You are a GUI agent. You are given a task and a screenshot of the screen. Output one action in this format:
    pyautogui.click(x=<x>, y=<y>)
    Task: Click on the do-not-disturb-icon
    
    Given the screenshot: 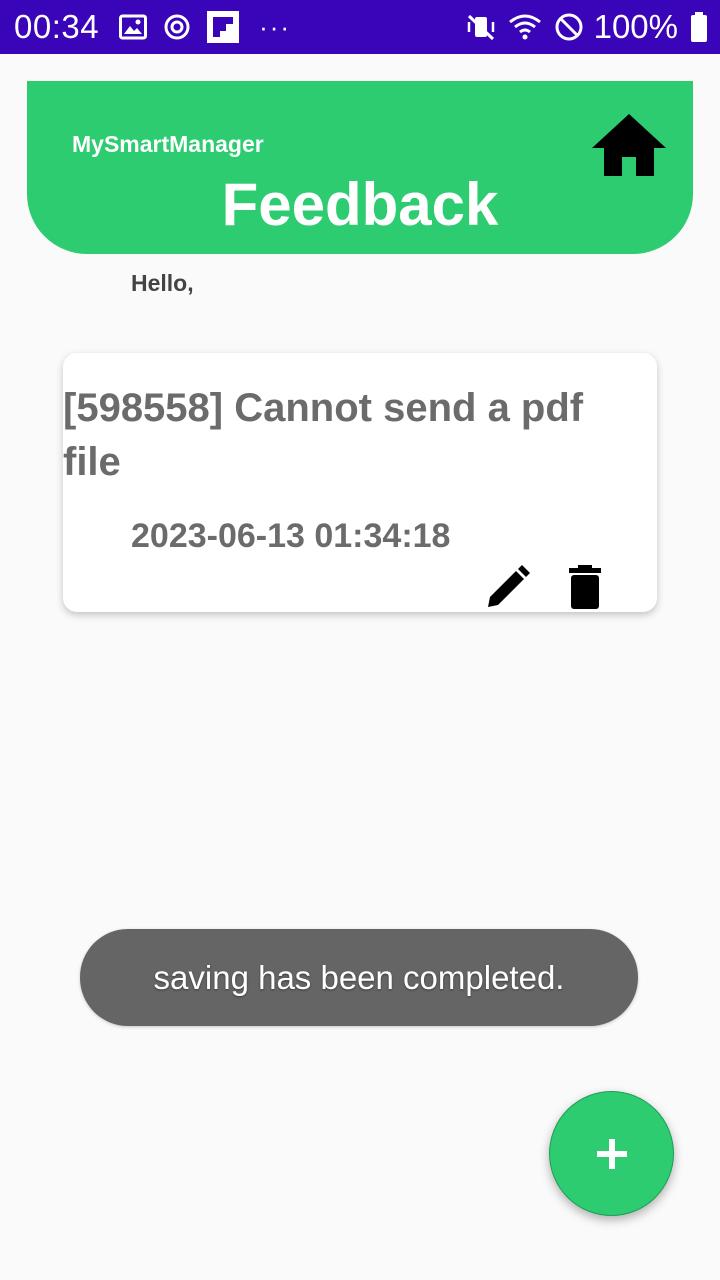 What is the action you would take?
    pyautogui.click(x=569, y=27)
    